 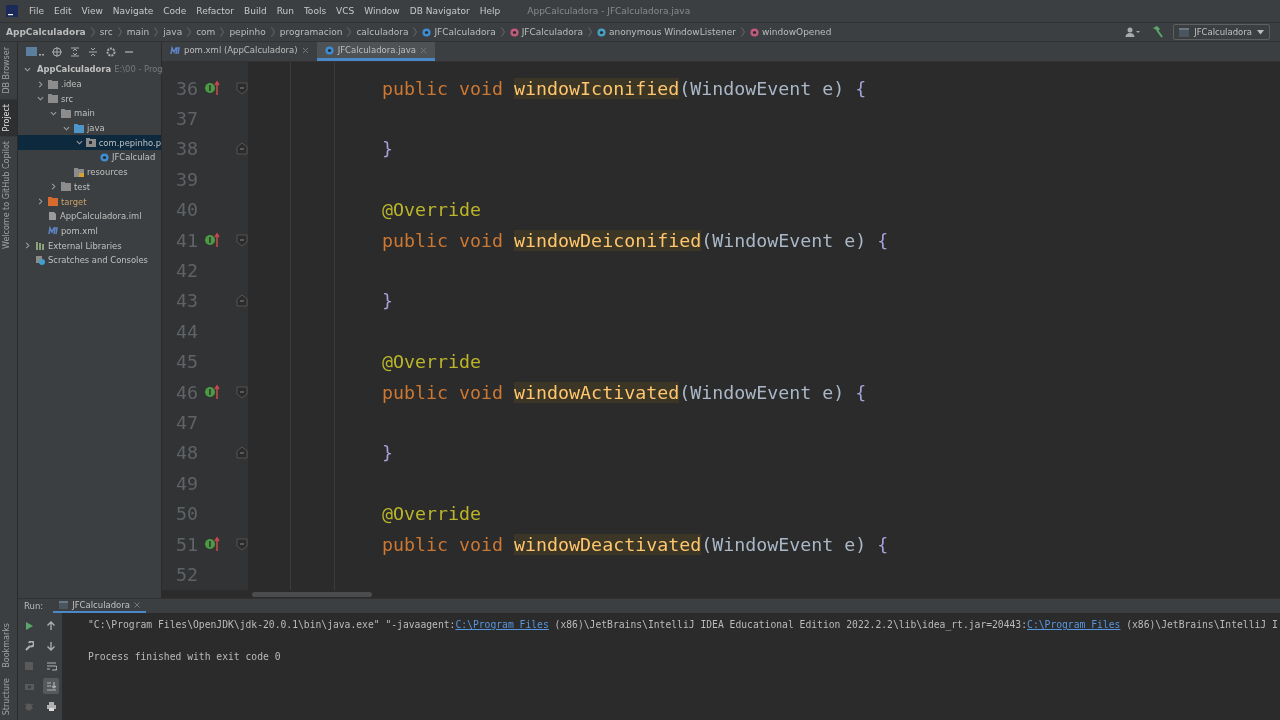 I want to click on breadcrumb: anonymous WindowListener, so click(x=666, y=32).